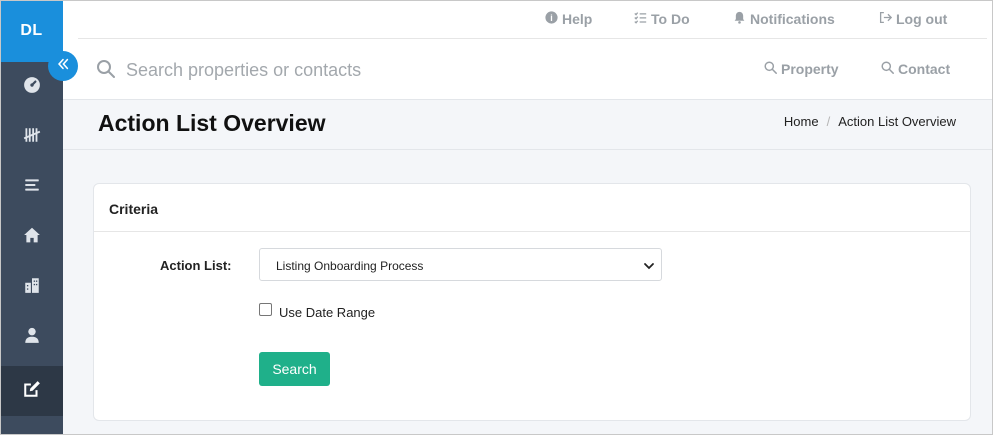  Describe the element at coordinates (784, 19) in the screenshot. I see `notifications-link: Notifications` at that location.